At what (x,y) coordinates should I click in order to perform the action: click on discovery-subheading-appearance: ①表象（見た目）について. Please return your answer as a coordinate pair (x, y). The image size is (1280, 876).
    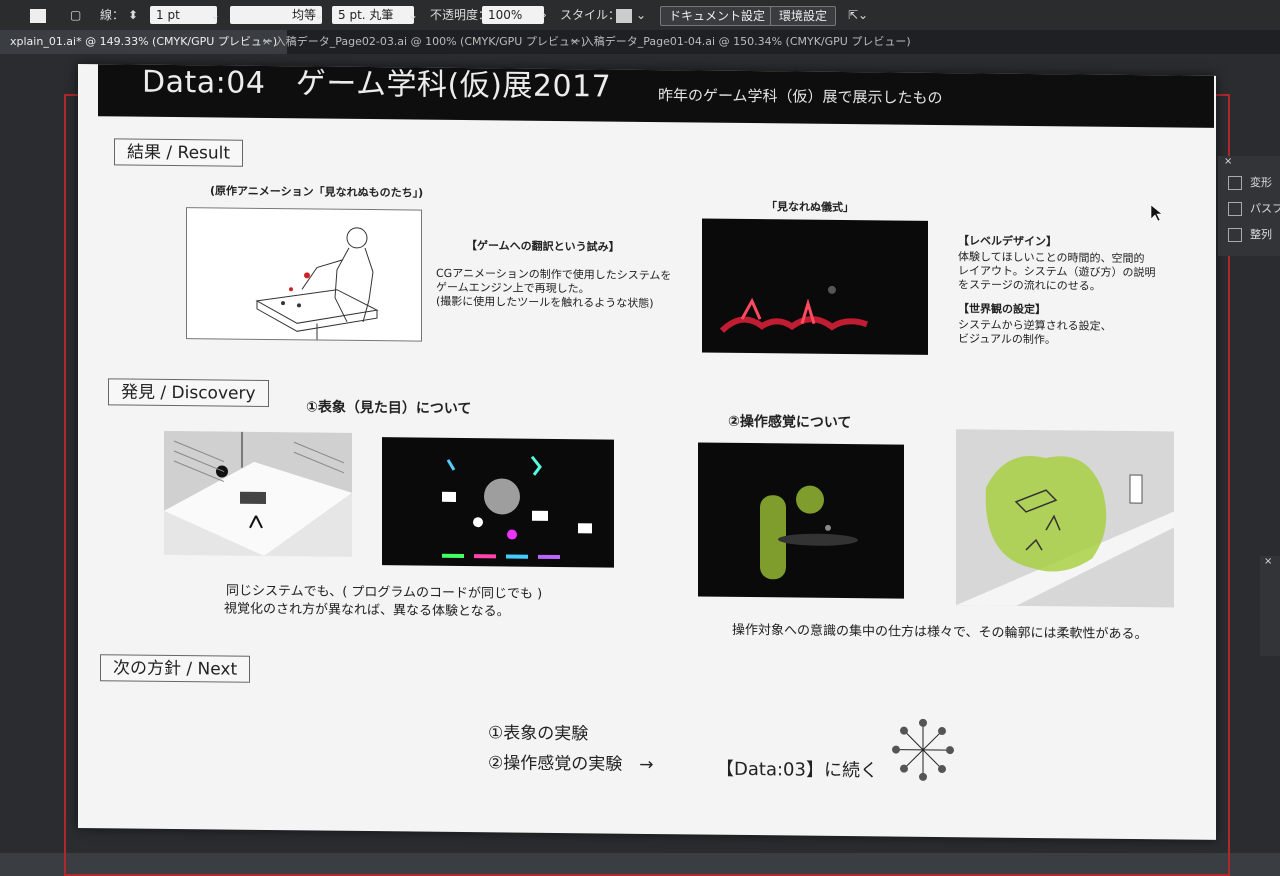
    Looking at the image, I should click on (389, 408).